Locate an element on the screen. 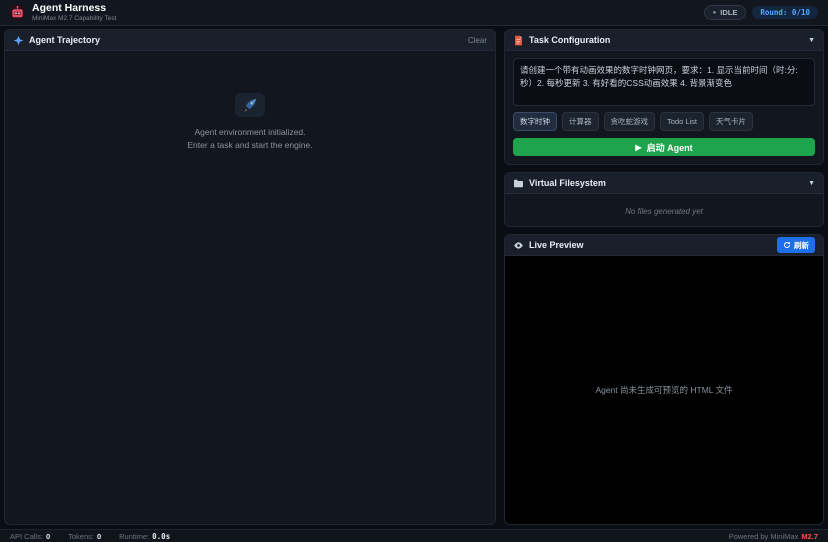  empty-state-line2: Enter a task and start the engine. is located at coordinates (250, 145).